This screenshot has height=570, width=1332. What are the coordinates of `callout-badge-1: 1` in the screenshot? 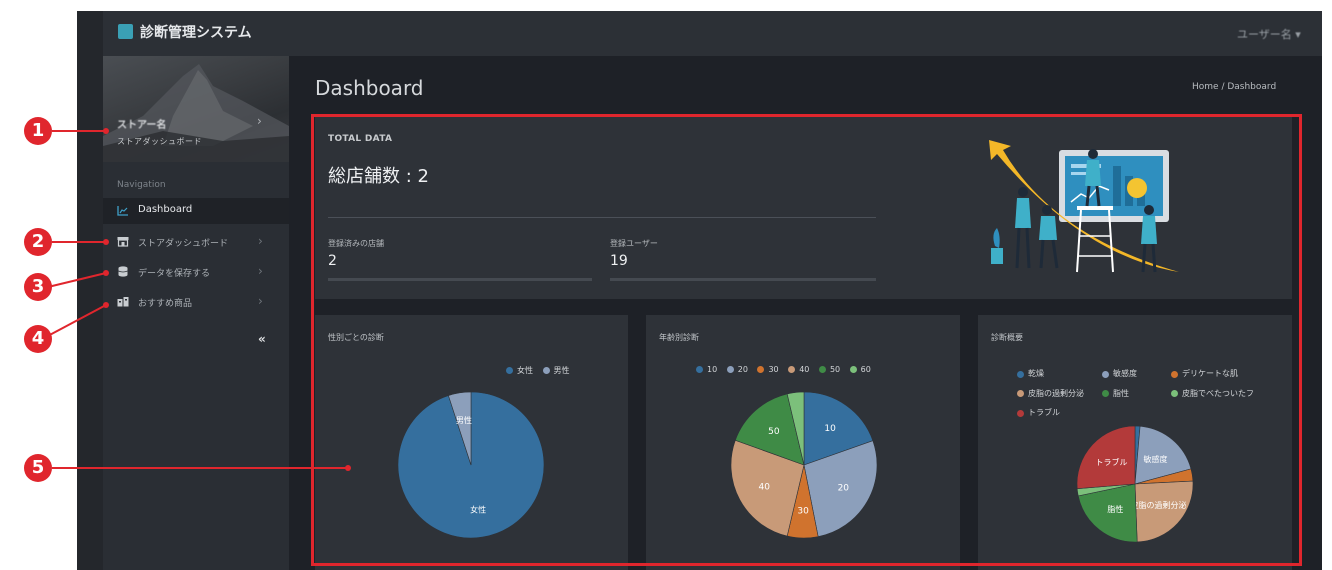 It's located at (38, 131).